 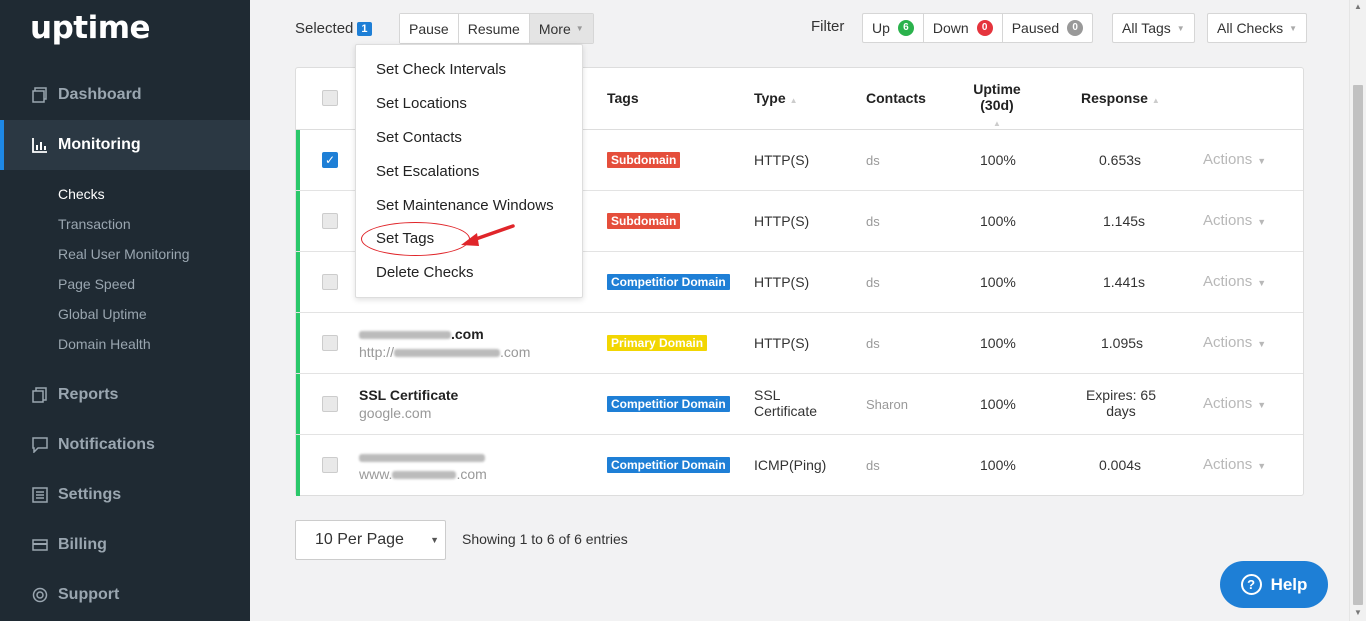 What do you see at coordinates (425, 272) in the screenshot?
I see `menu-delete-checks: Delete Checks` at bounding box center [425, 272].